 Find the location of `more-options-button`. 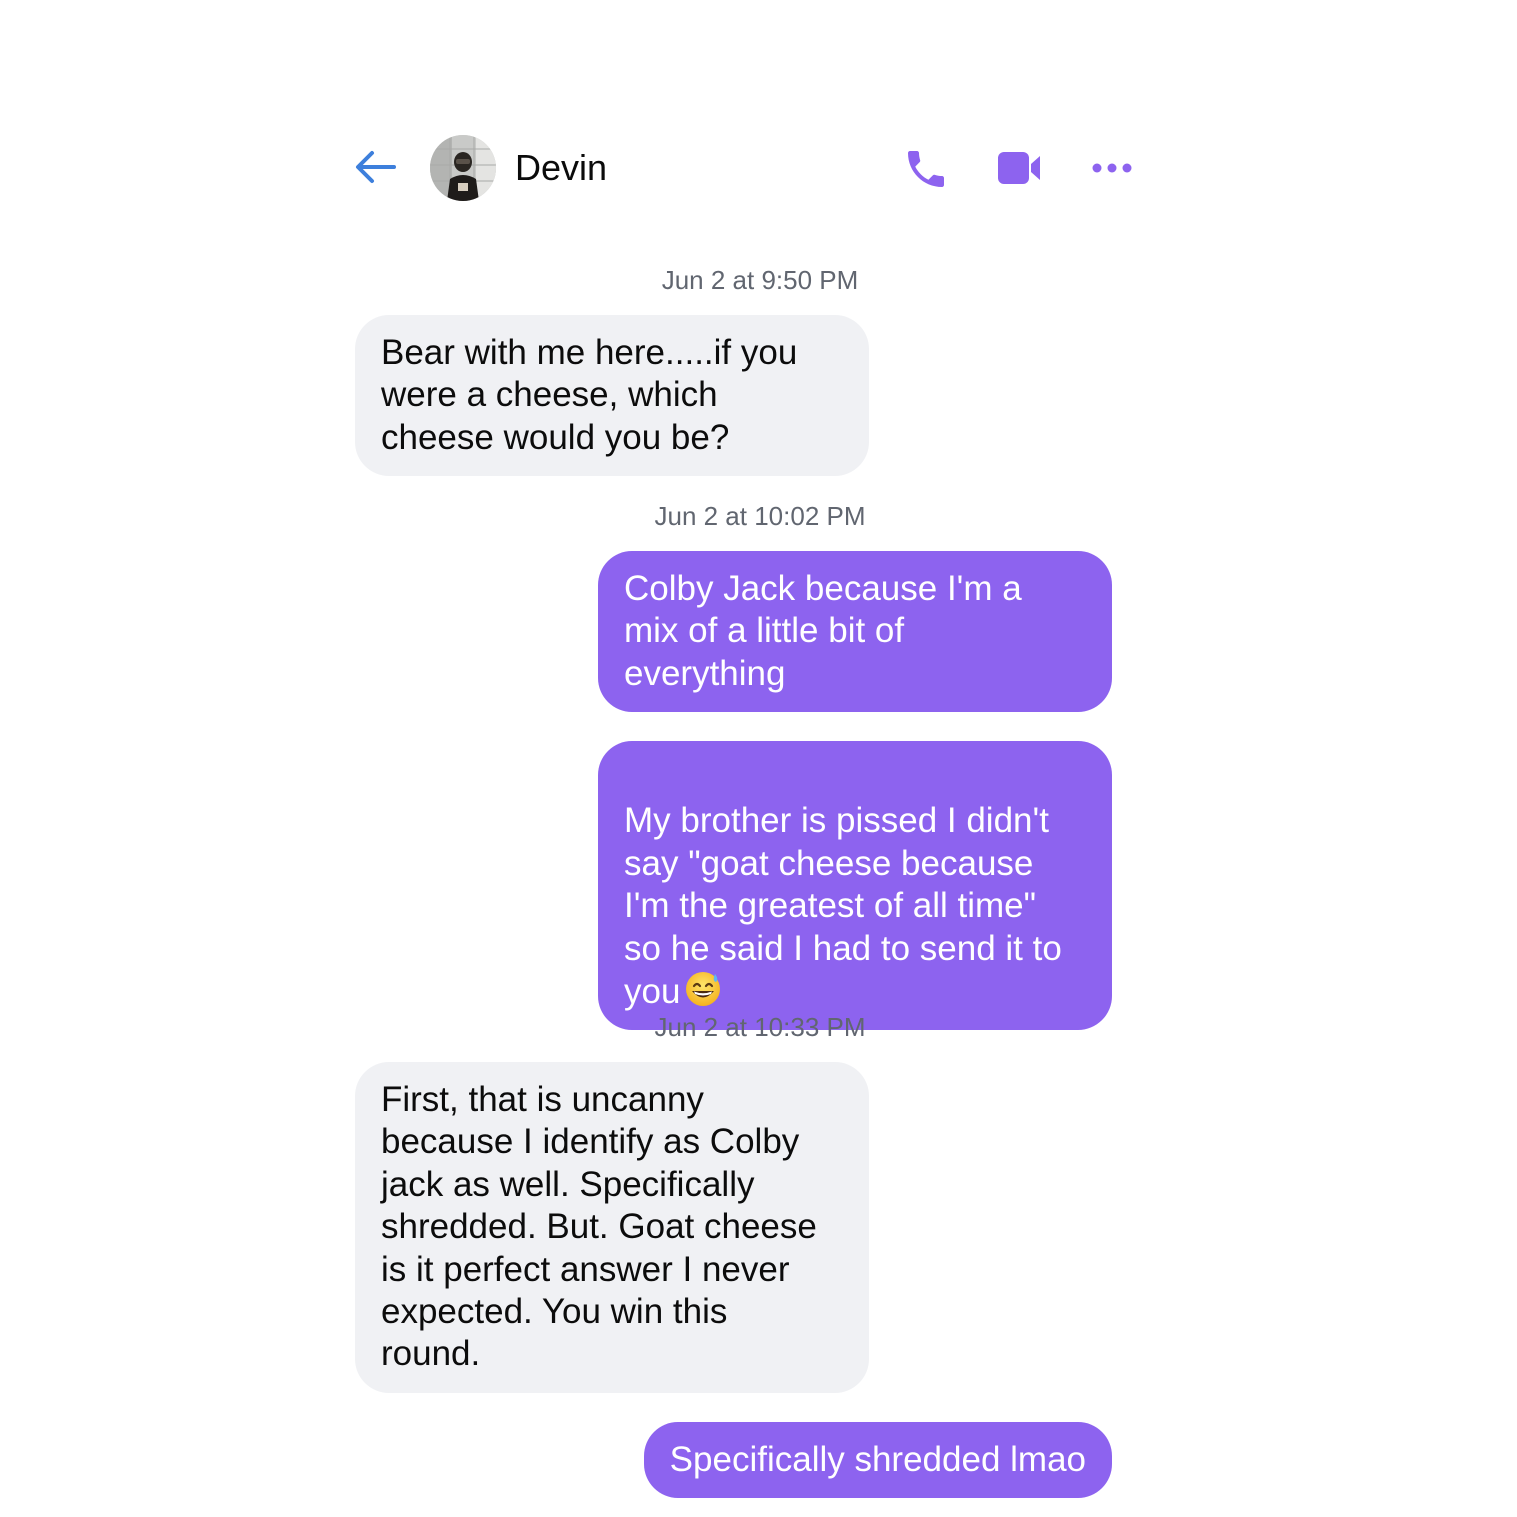

more-options-button is located at coordinates (1112, 168).